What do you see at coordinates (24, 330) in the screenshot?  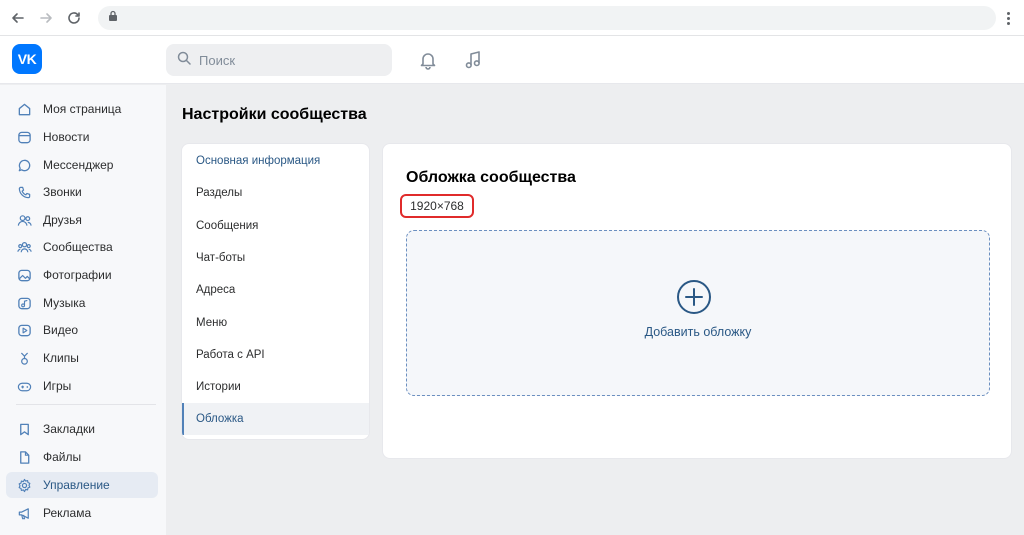 I see `video-icon` at bounding box center [24, 330].